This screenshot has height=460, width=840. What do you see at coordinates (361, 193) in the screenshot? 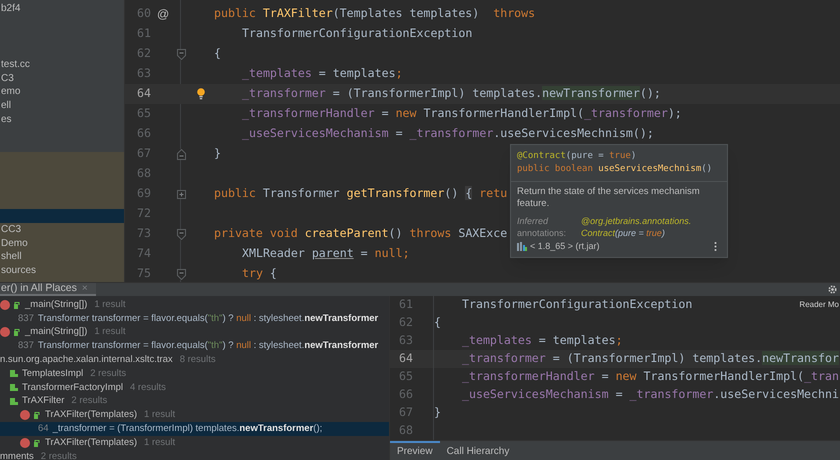
I see `code-line: public Transformer getTransformer() { retu` at bounding box center [361, 193].